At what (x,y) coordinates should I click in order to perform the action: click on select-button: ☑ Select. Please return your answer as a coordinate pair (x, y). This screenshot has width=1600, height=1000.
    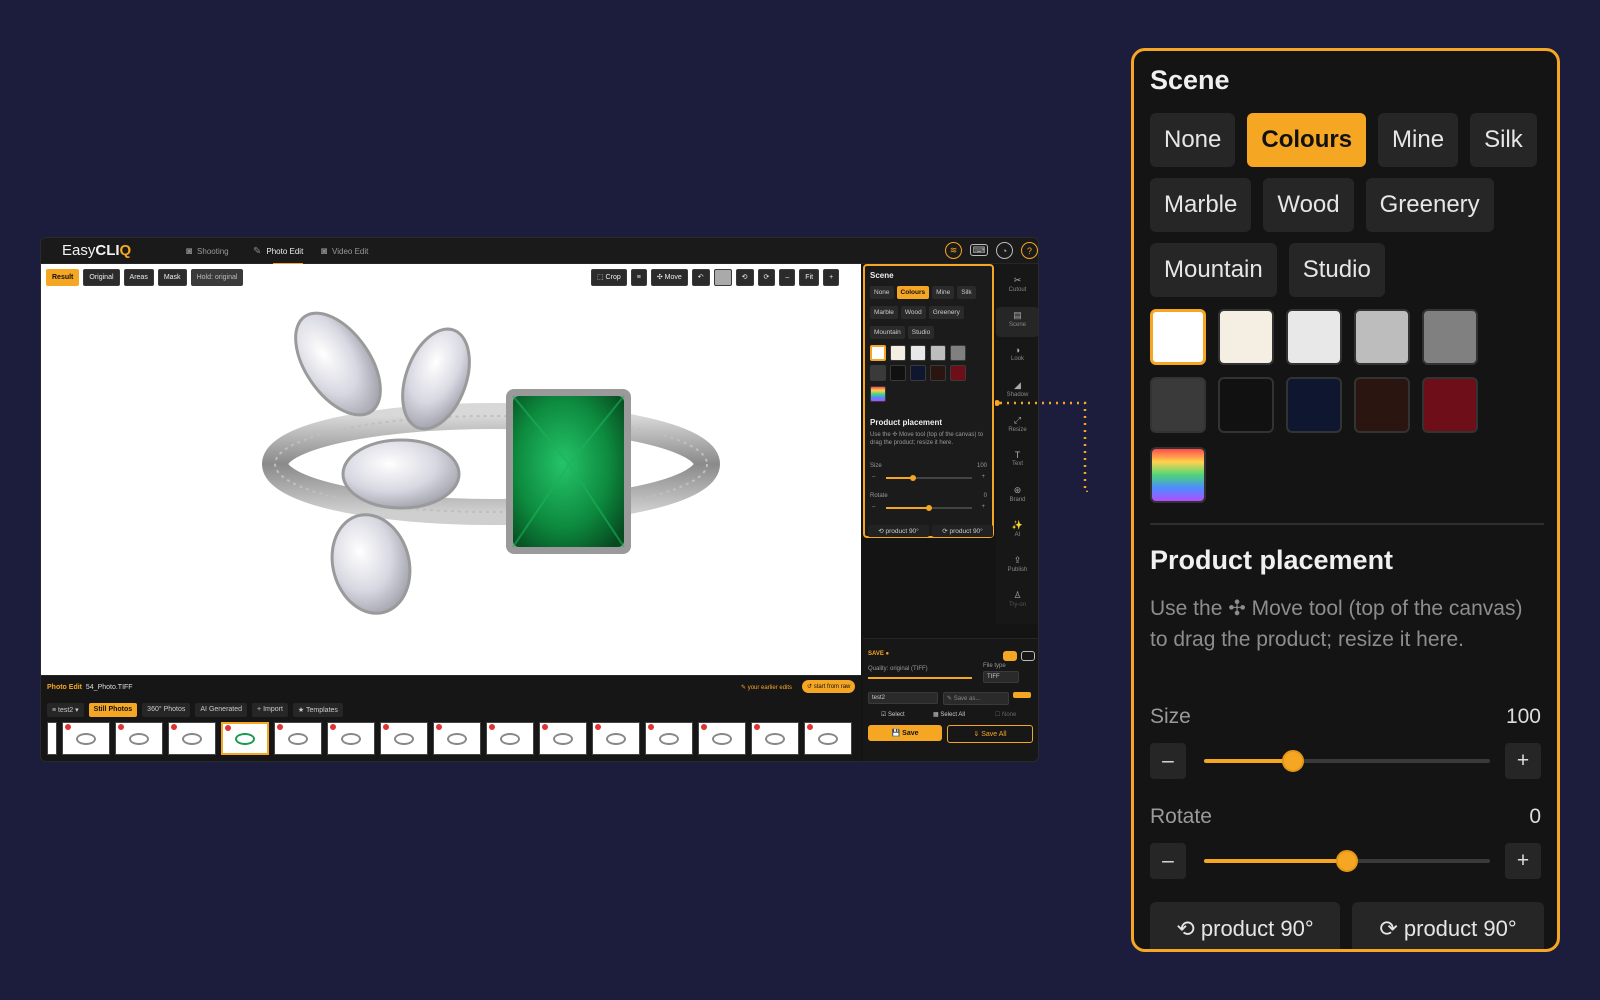
    Looking at the image, I should click on (893, 714).